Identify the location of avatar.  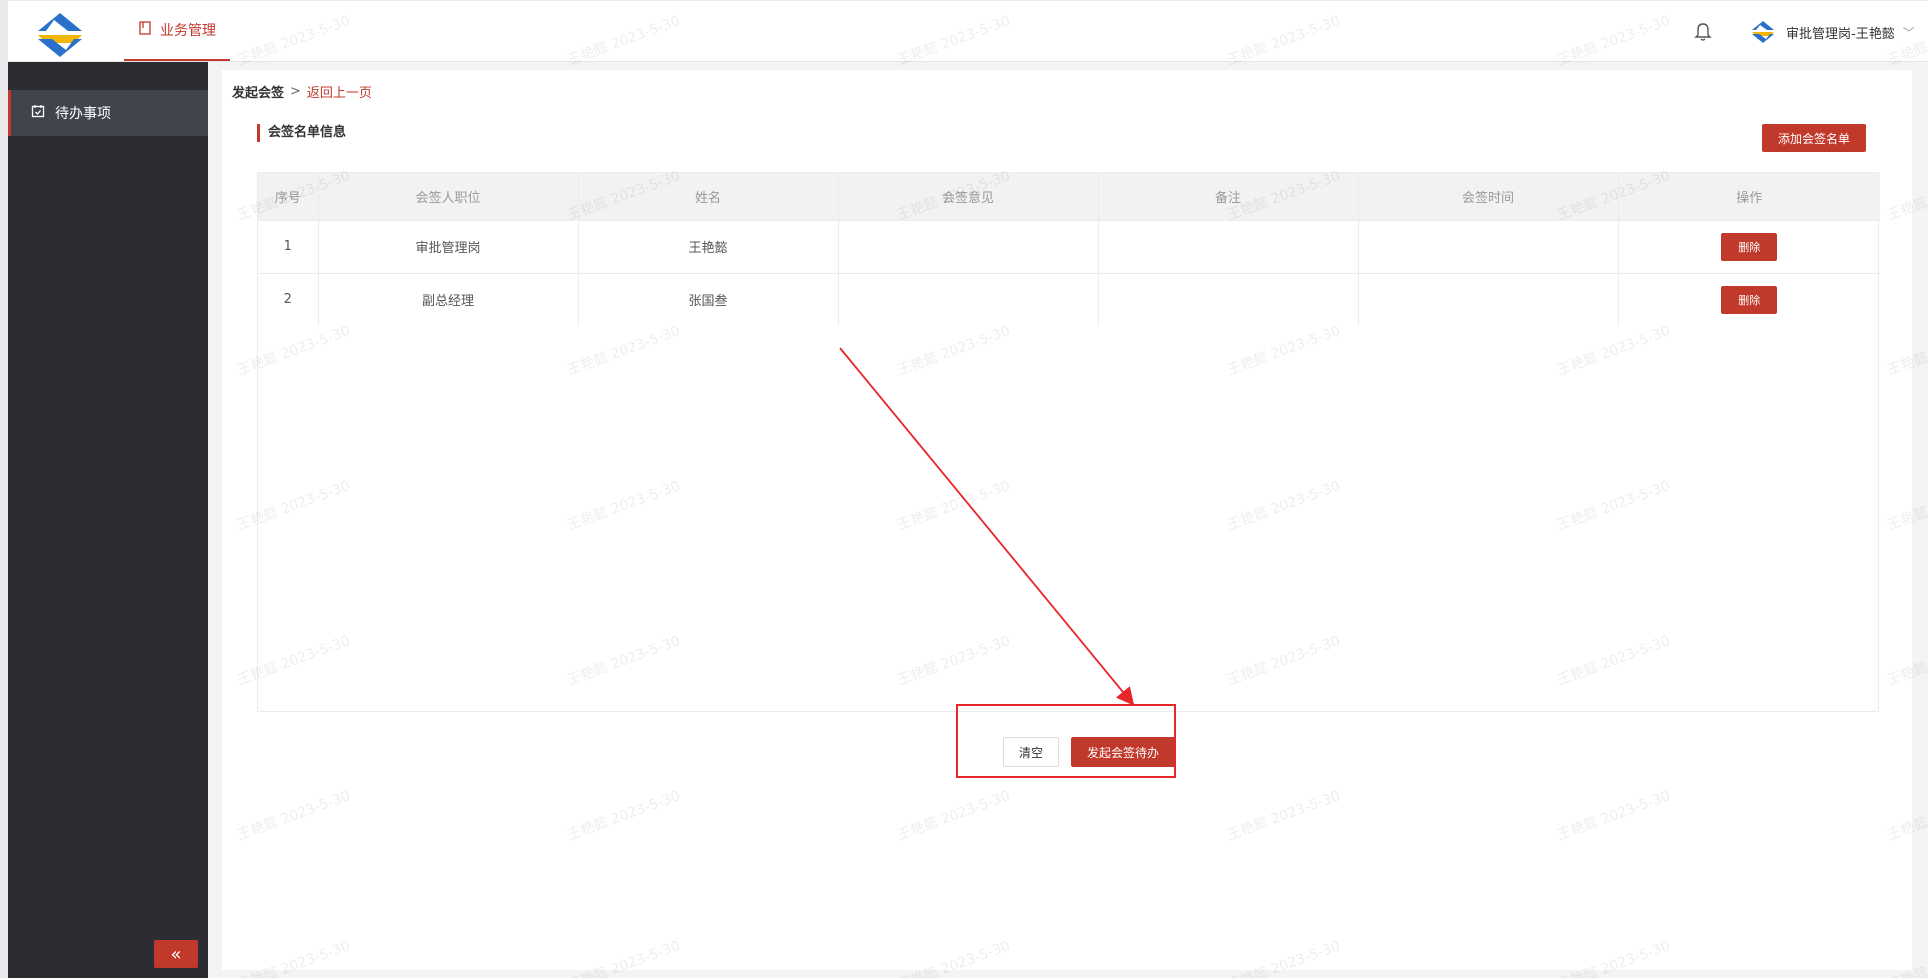
(1763, 32).